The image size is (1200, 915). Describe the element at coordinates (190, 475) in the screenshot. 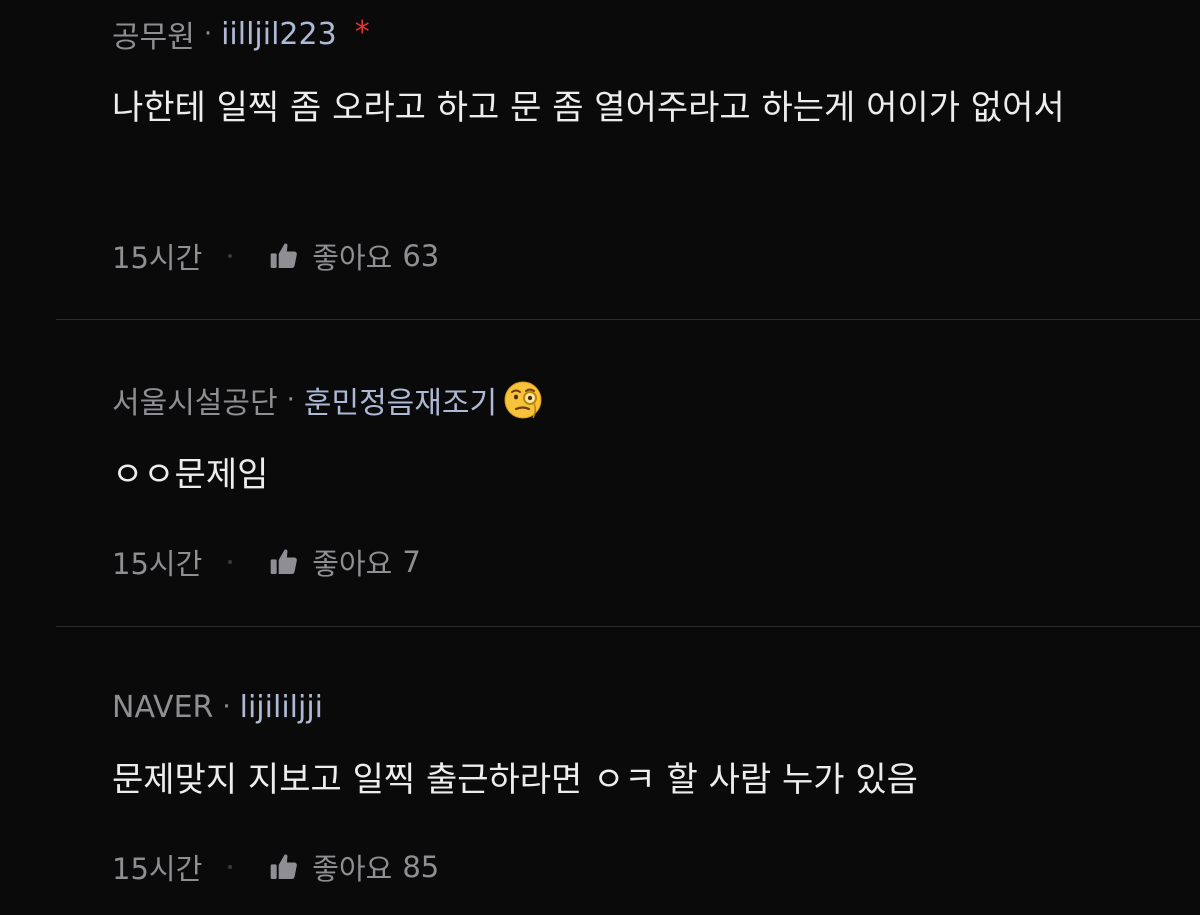

I see `comment-text: ㅇㅇ문제임` at that location.